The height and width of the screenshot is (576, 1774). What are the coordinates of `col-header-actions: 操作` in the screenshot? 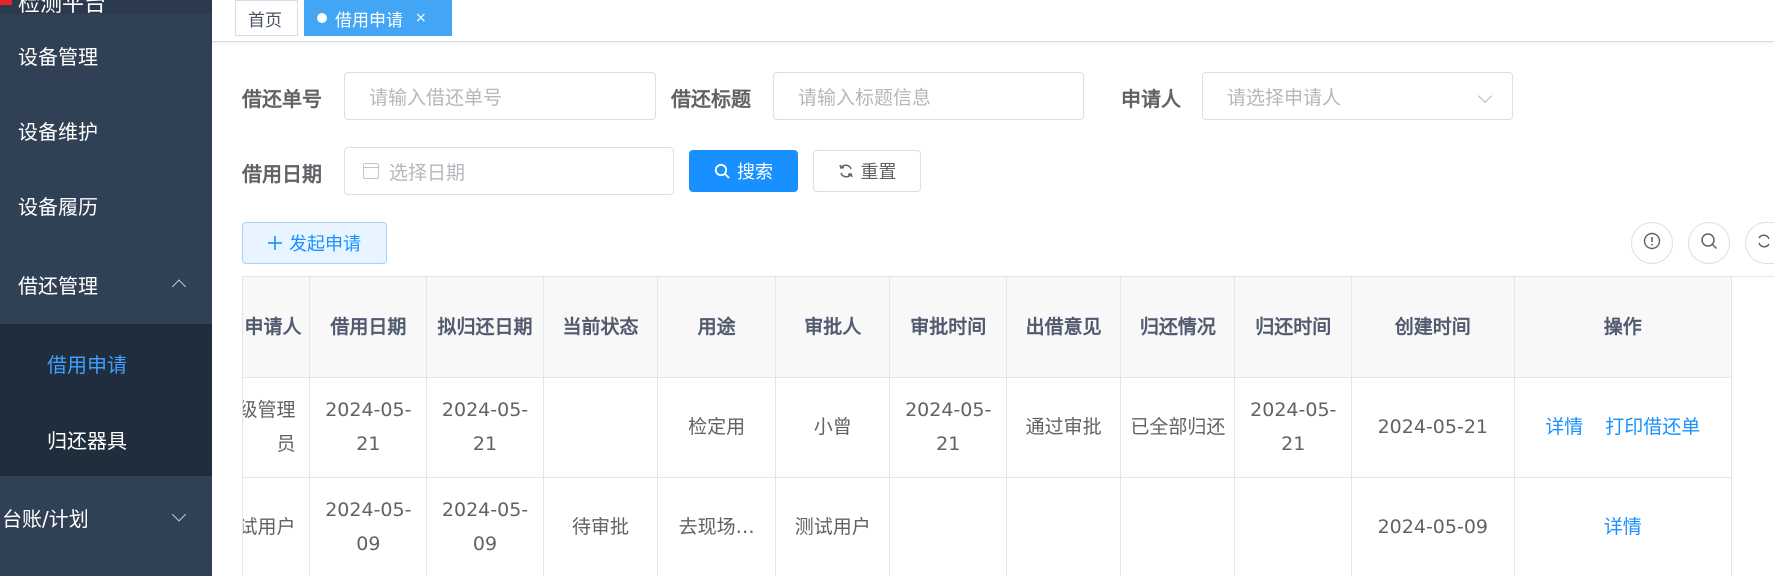 It's located at (1623, 327).